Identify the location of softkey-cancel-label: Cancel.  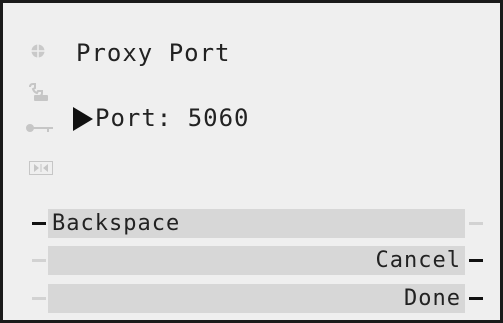
(418, 260).